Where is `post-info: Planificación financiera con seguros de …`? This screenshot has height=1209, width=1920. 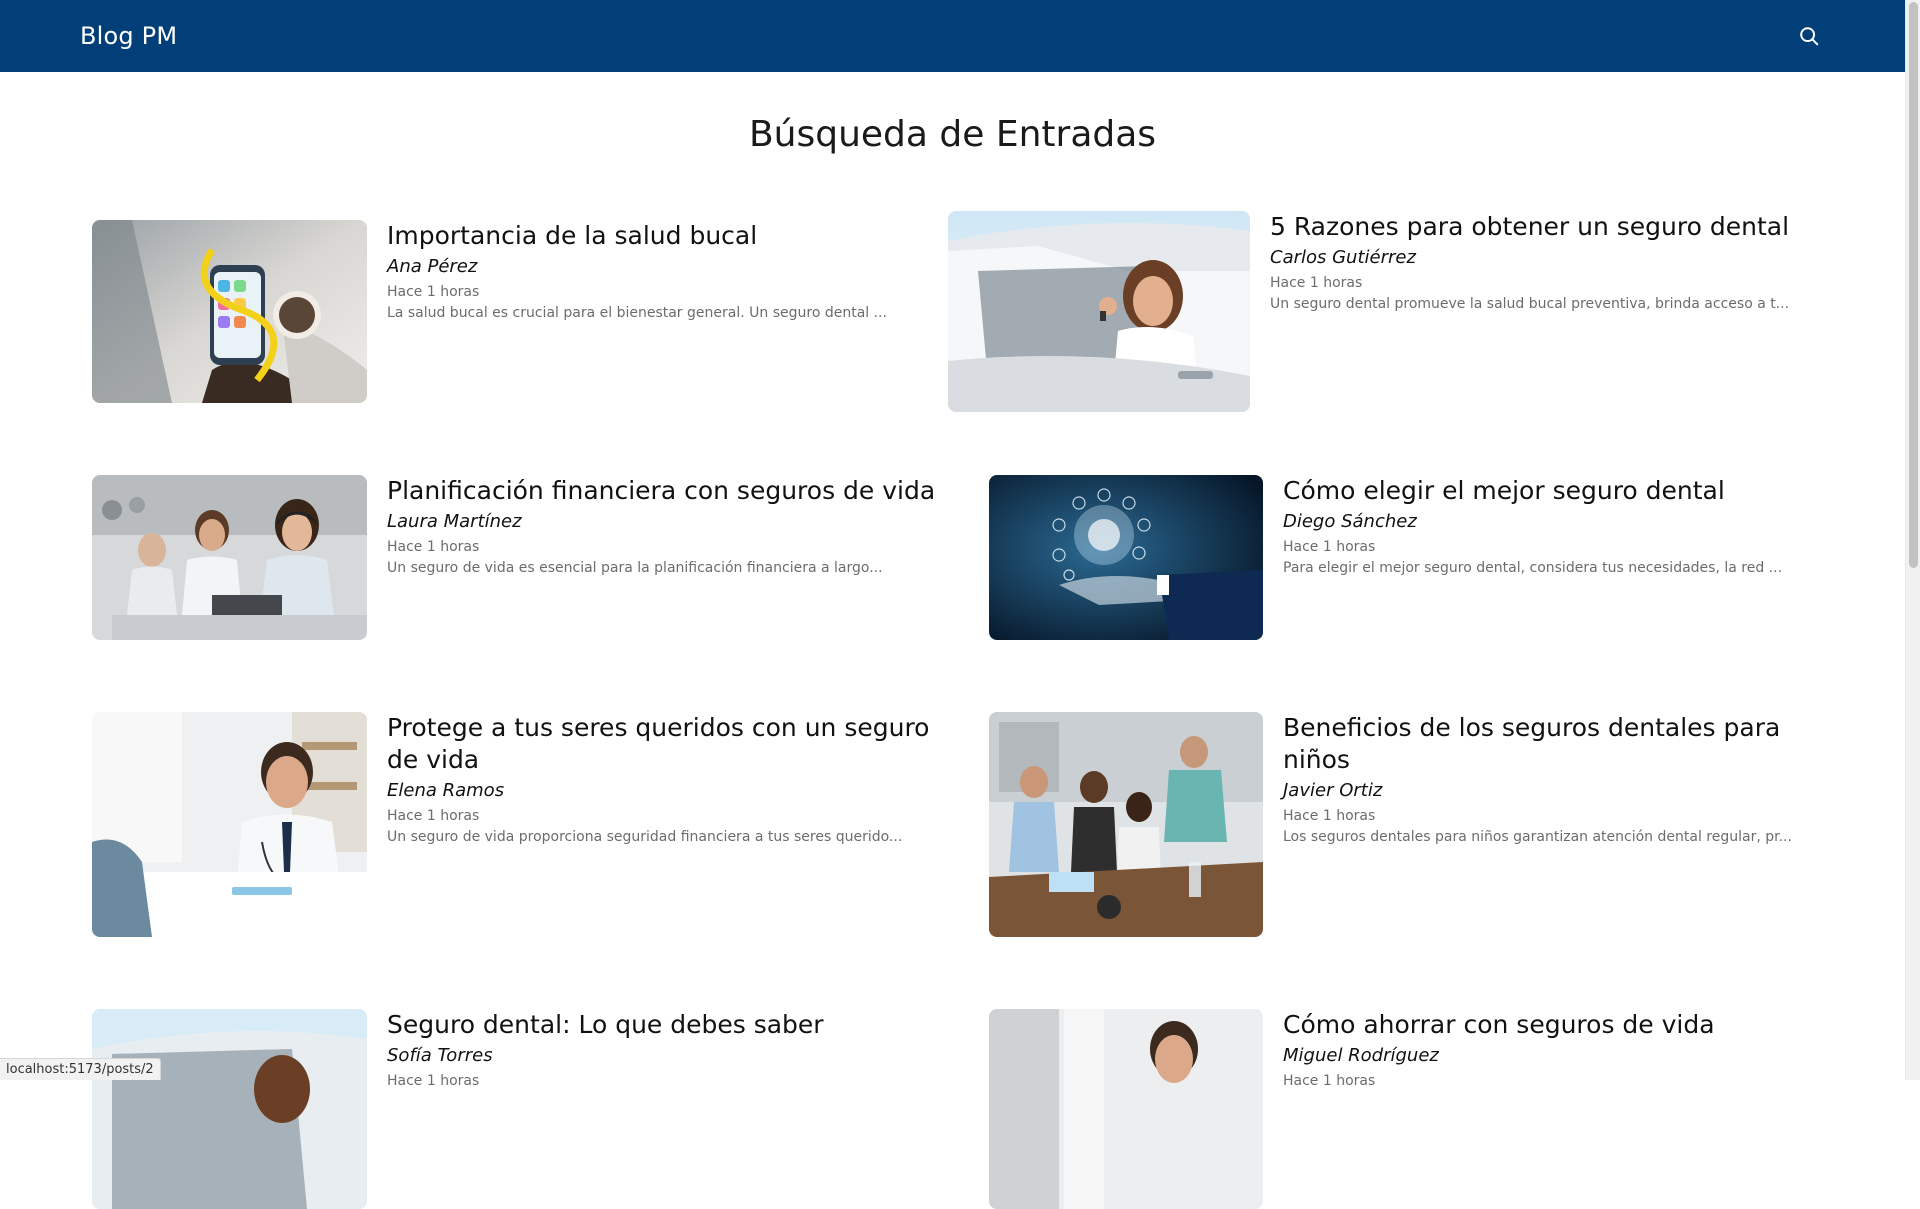 post-info: Planificación financiera con seguros de … is located at coordinates (652, 557).